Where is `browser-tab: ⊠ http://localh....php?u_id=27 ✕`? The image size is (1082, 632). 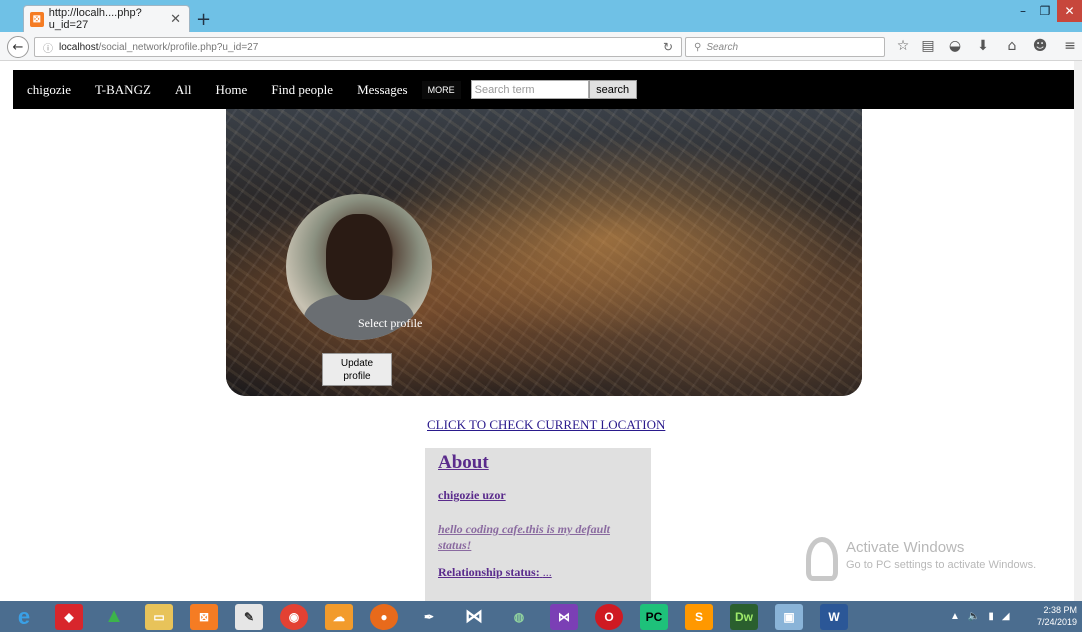
browser-tab: ⊠ http://localh....php?u_id=27 ✕ is located at coordinates (106, 18).